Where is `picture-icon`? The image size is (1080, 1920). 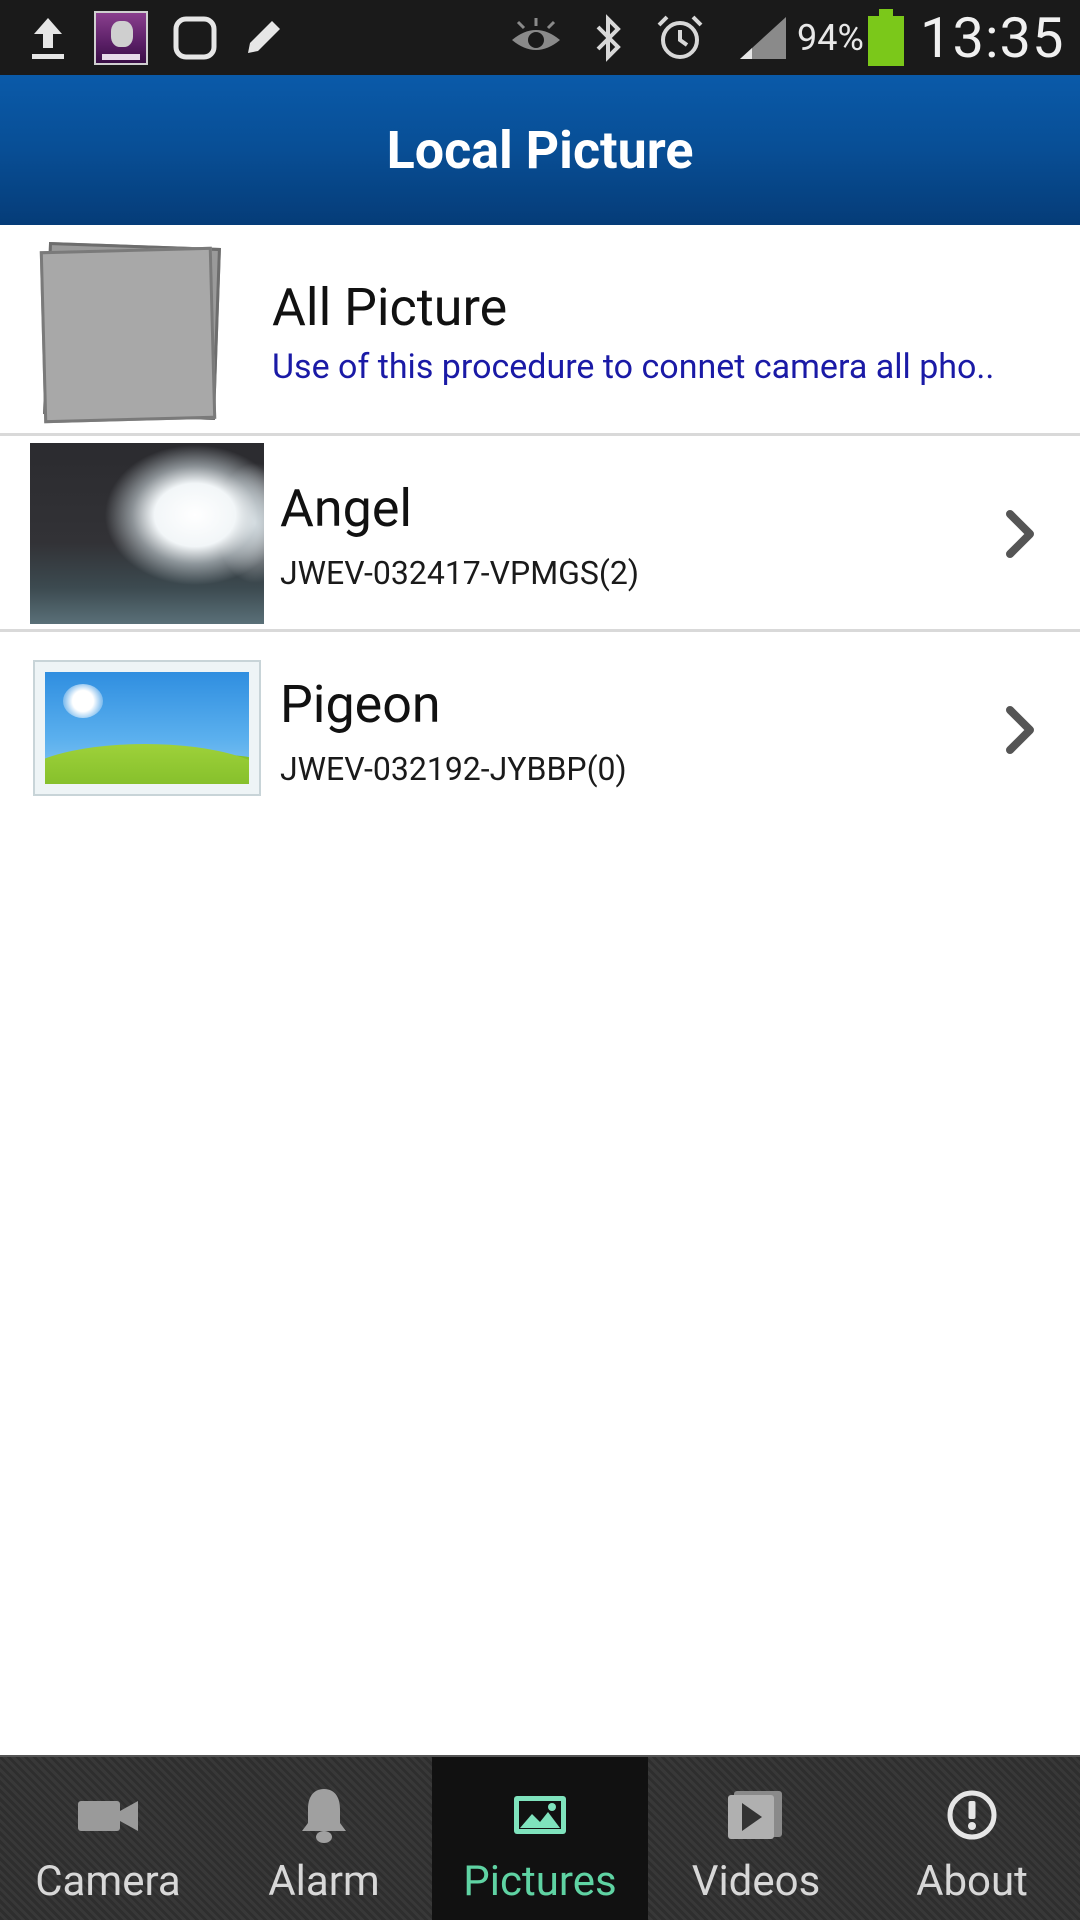
picture-icon is located at coordinates (540, 1815).